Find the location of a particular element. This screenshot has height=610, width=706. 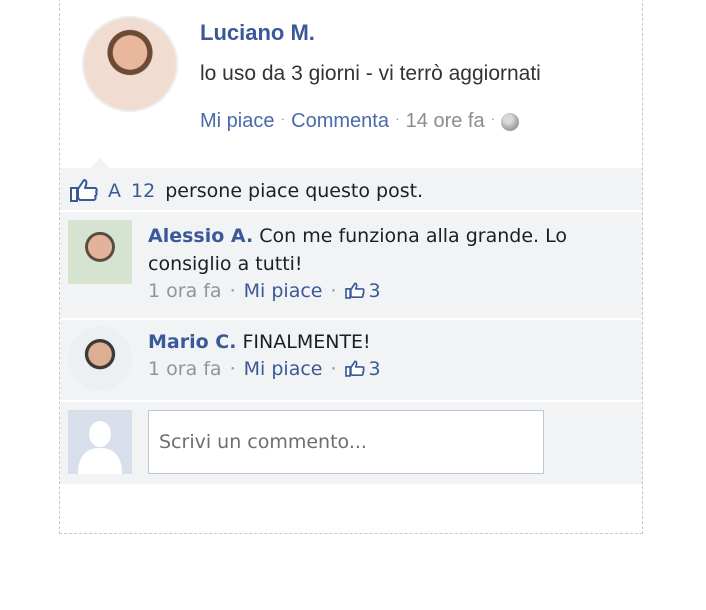

comment-author: Alessio A. is located at coordinates (200, 236).